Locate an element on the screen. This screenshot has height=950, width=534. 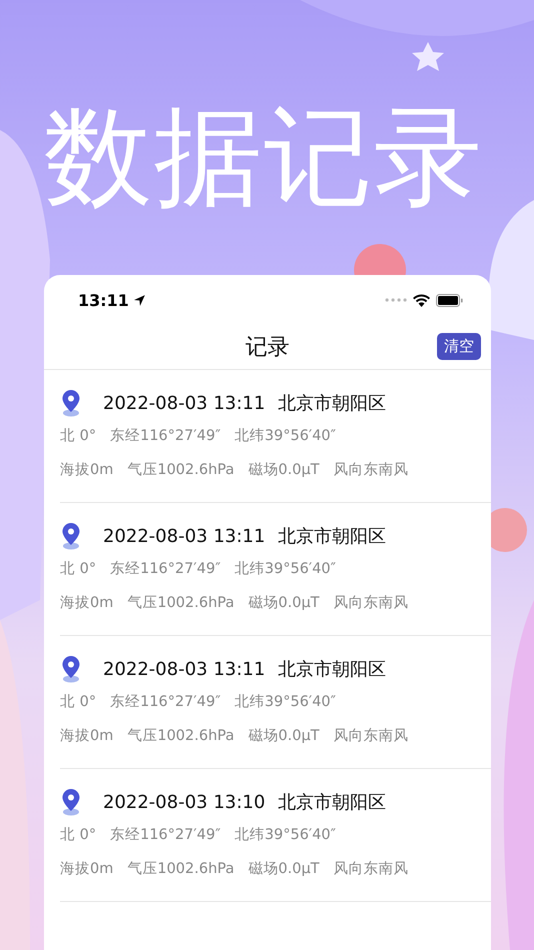
record-datetime: 2022-08-03 13:10 is located at coordinates (184, 802).